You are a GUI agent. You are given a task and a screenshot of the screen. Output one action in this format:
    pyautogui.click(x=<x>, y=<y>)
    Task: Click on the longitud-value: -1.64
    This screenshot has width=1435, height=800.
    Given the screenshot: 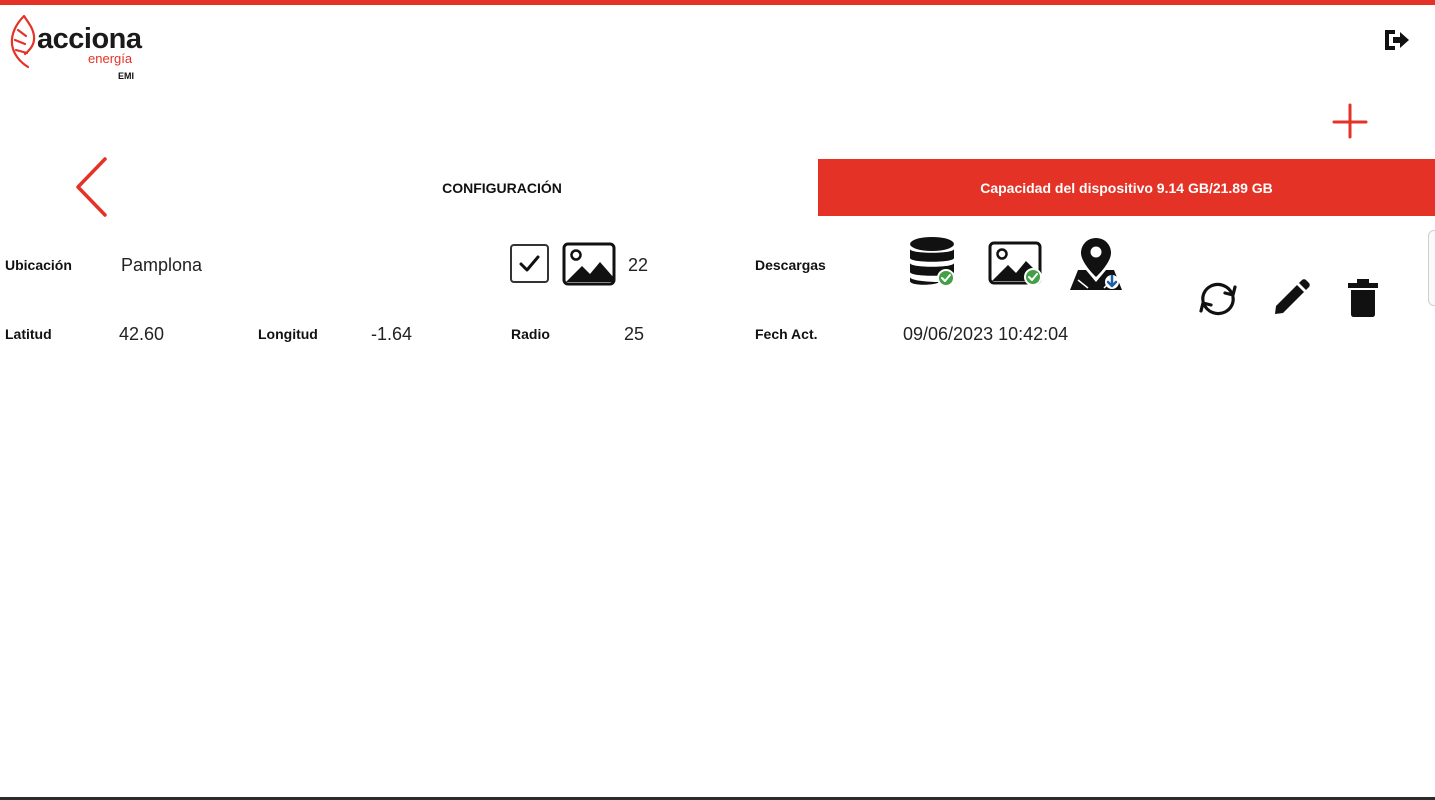 What is the action you would take?
    pyautogui.click(x=392, y=334)
    